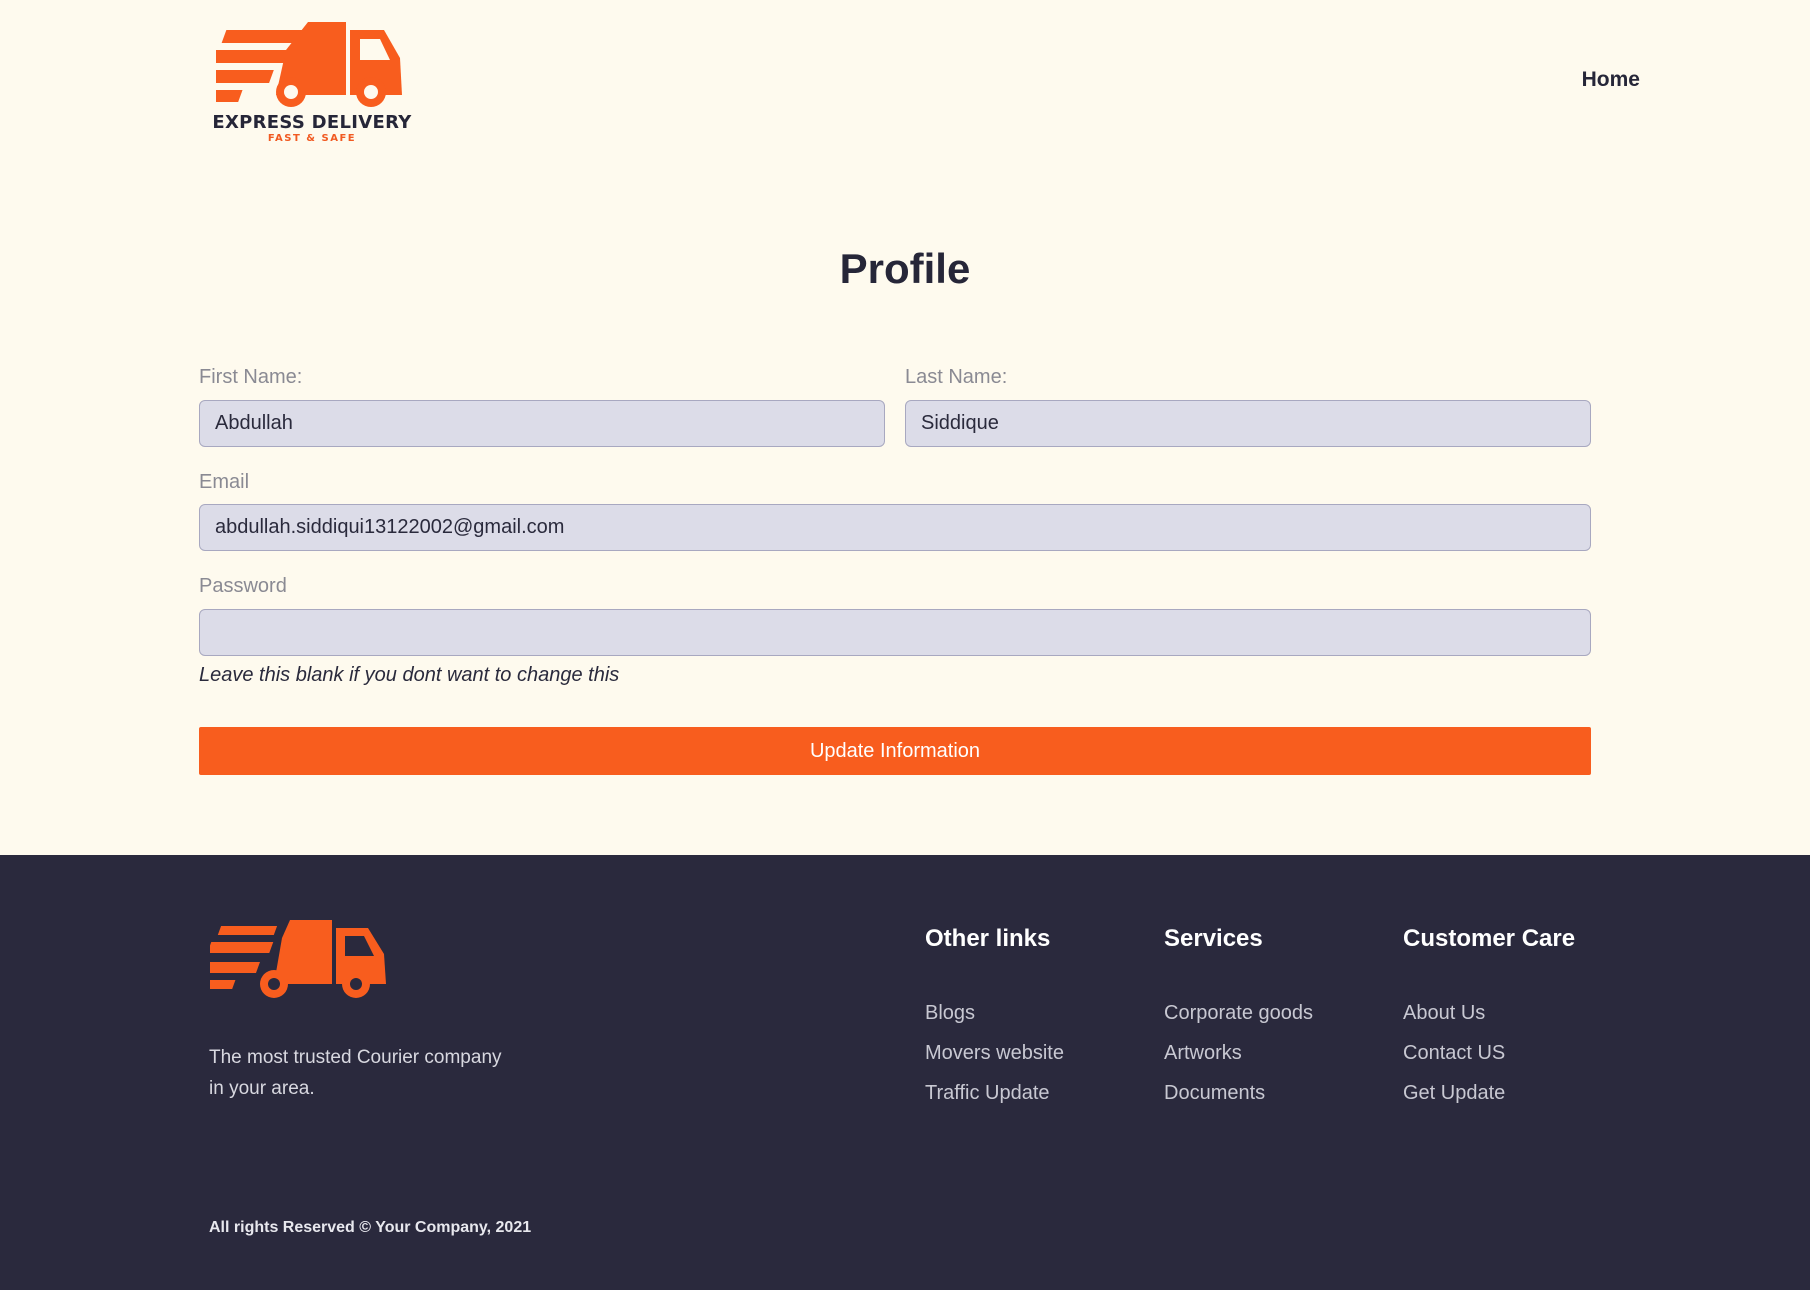 This screenshot has height=1290, width=1810. Describe the element at coordinates (1238, 1017) in the screenshot. I see `footer-link-corporate-goods: Corporate goods` at that location.